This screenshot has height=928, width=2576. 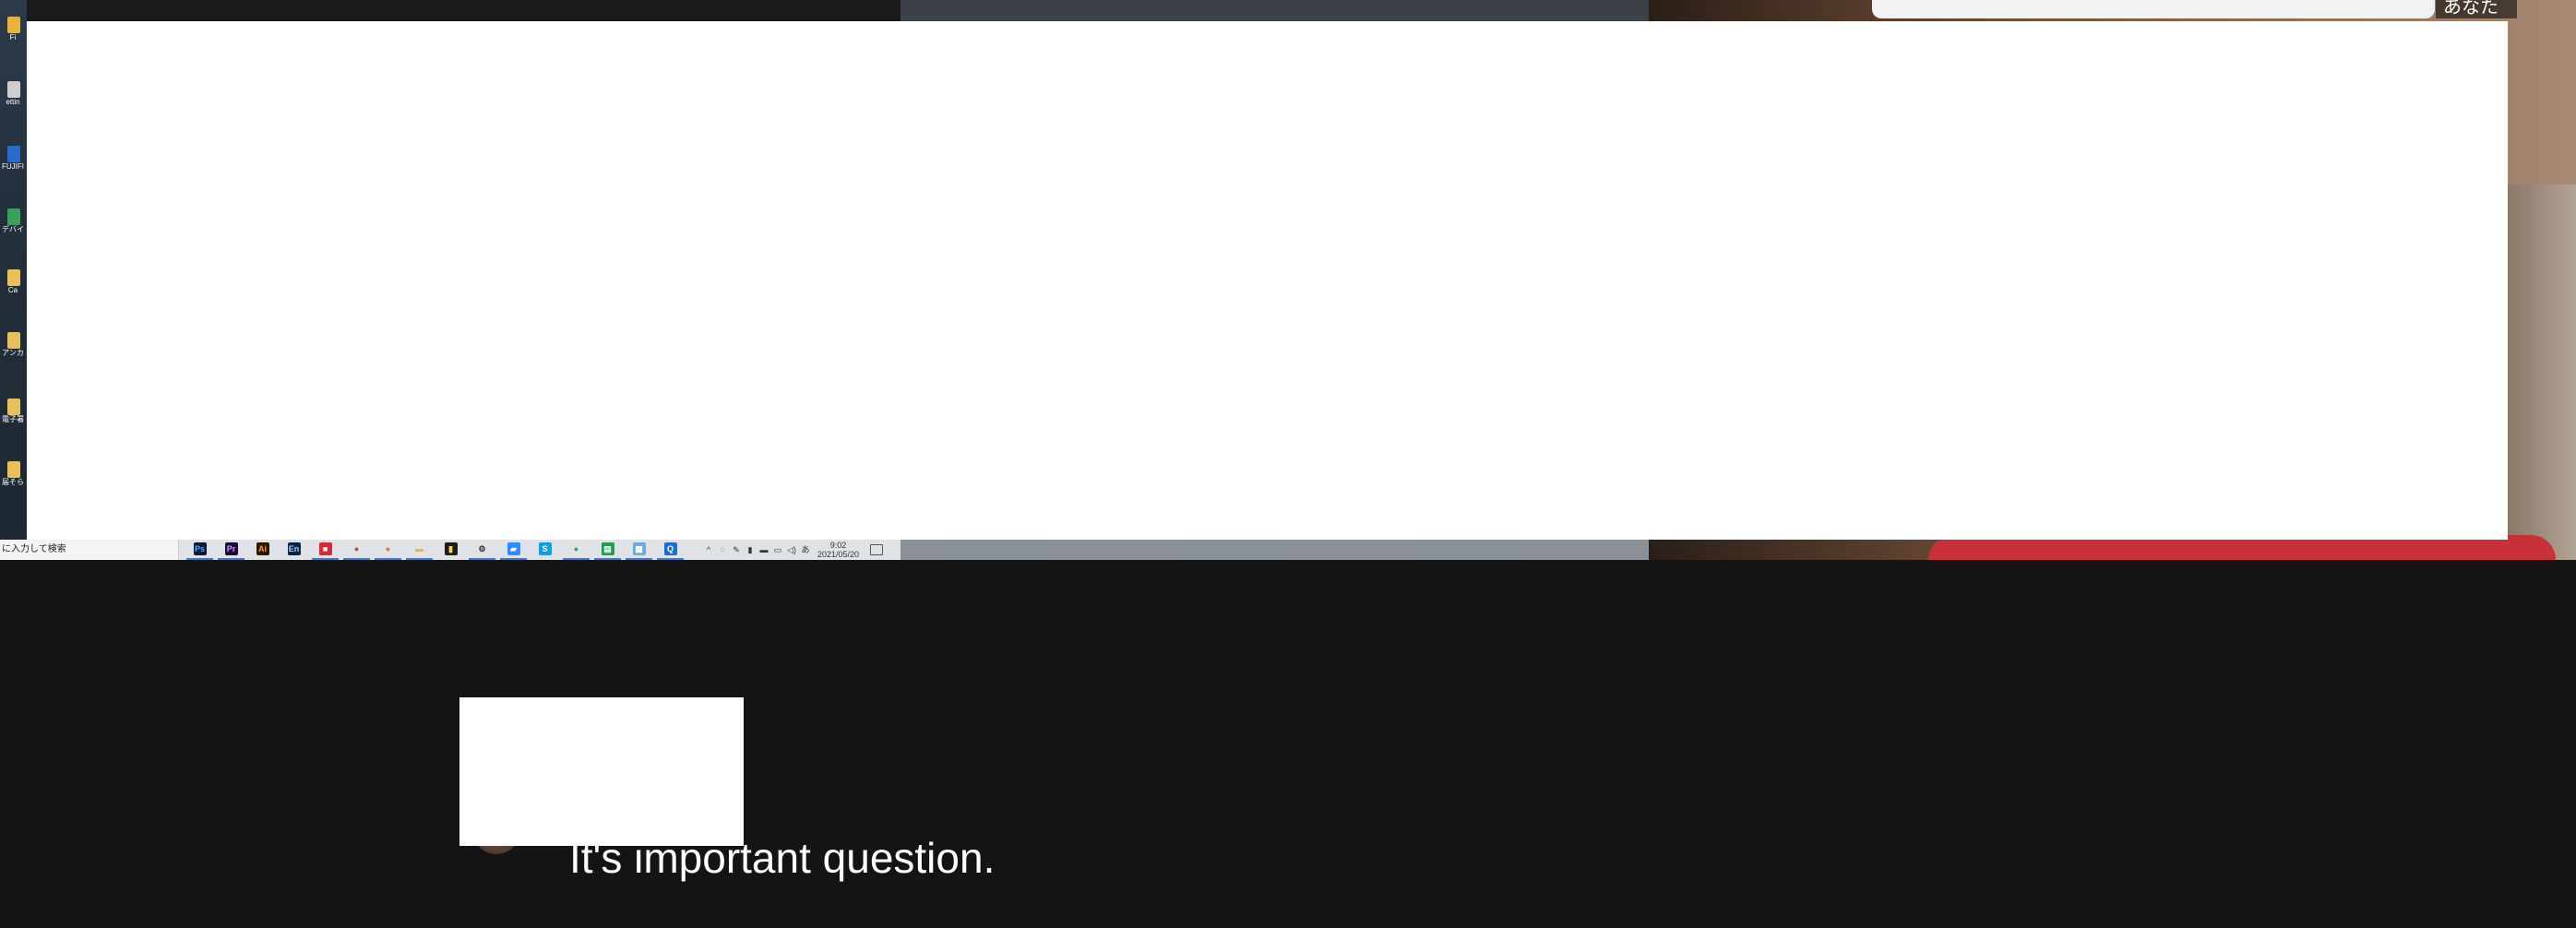 I want to click on chrome-icon-2: ●, so click(x=576, y=549).